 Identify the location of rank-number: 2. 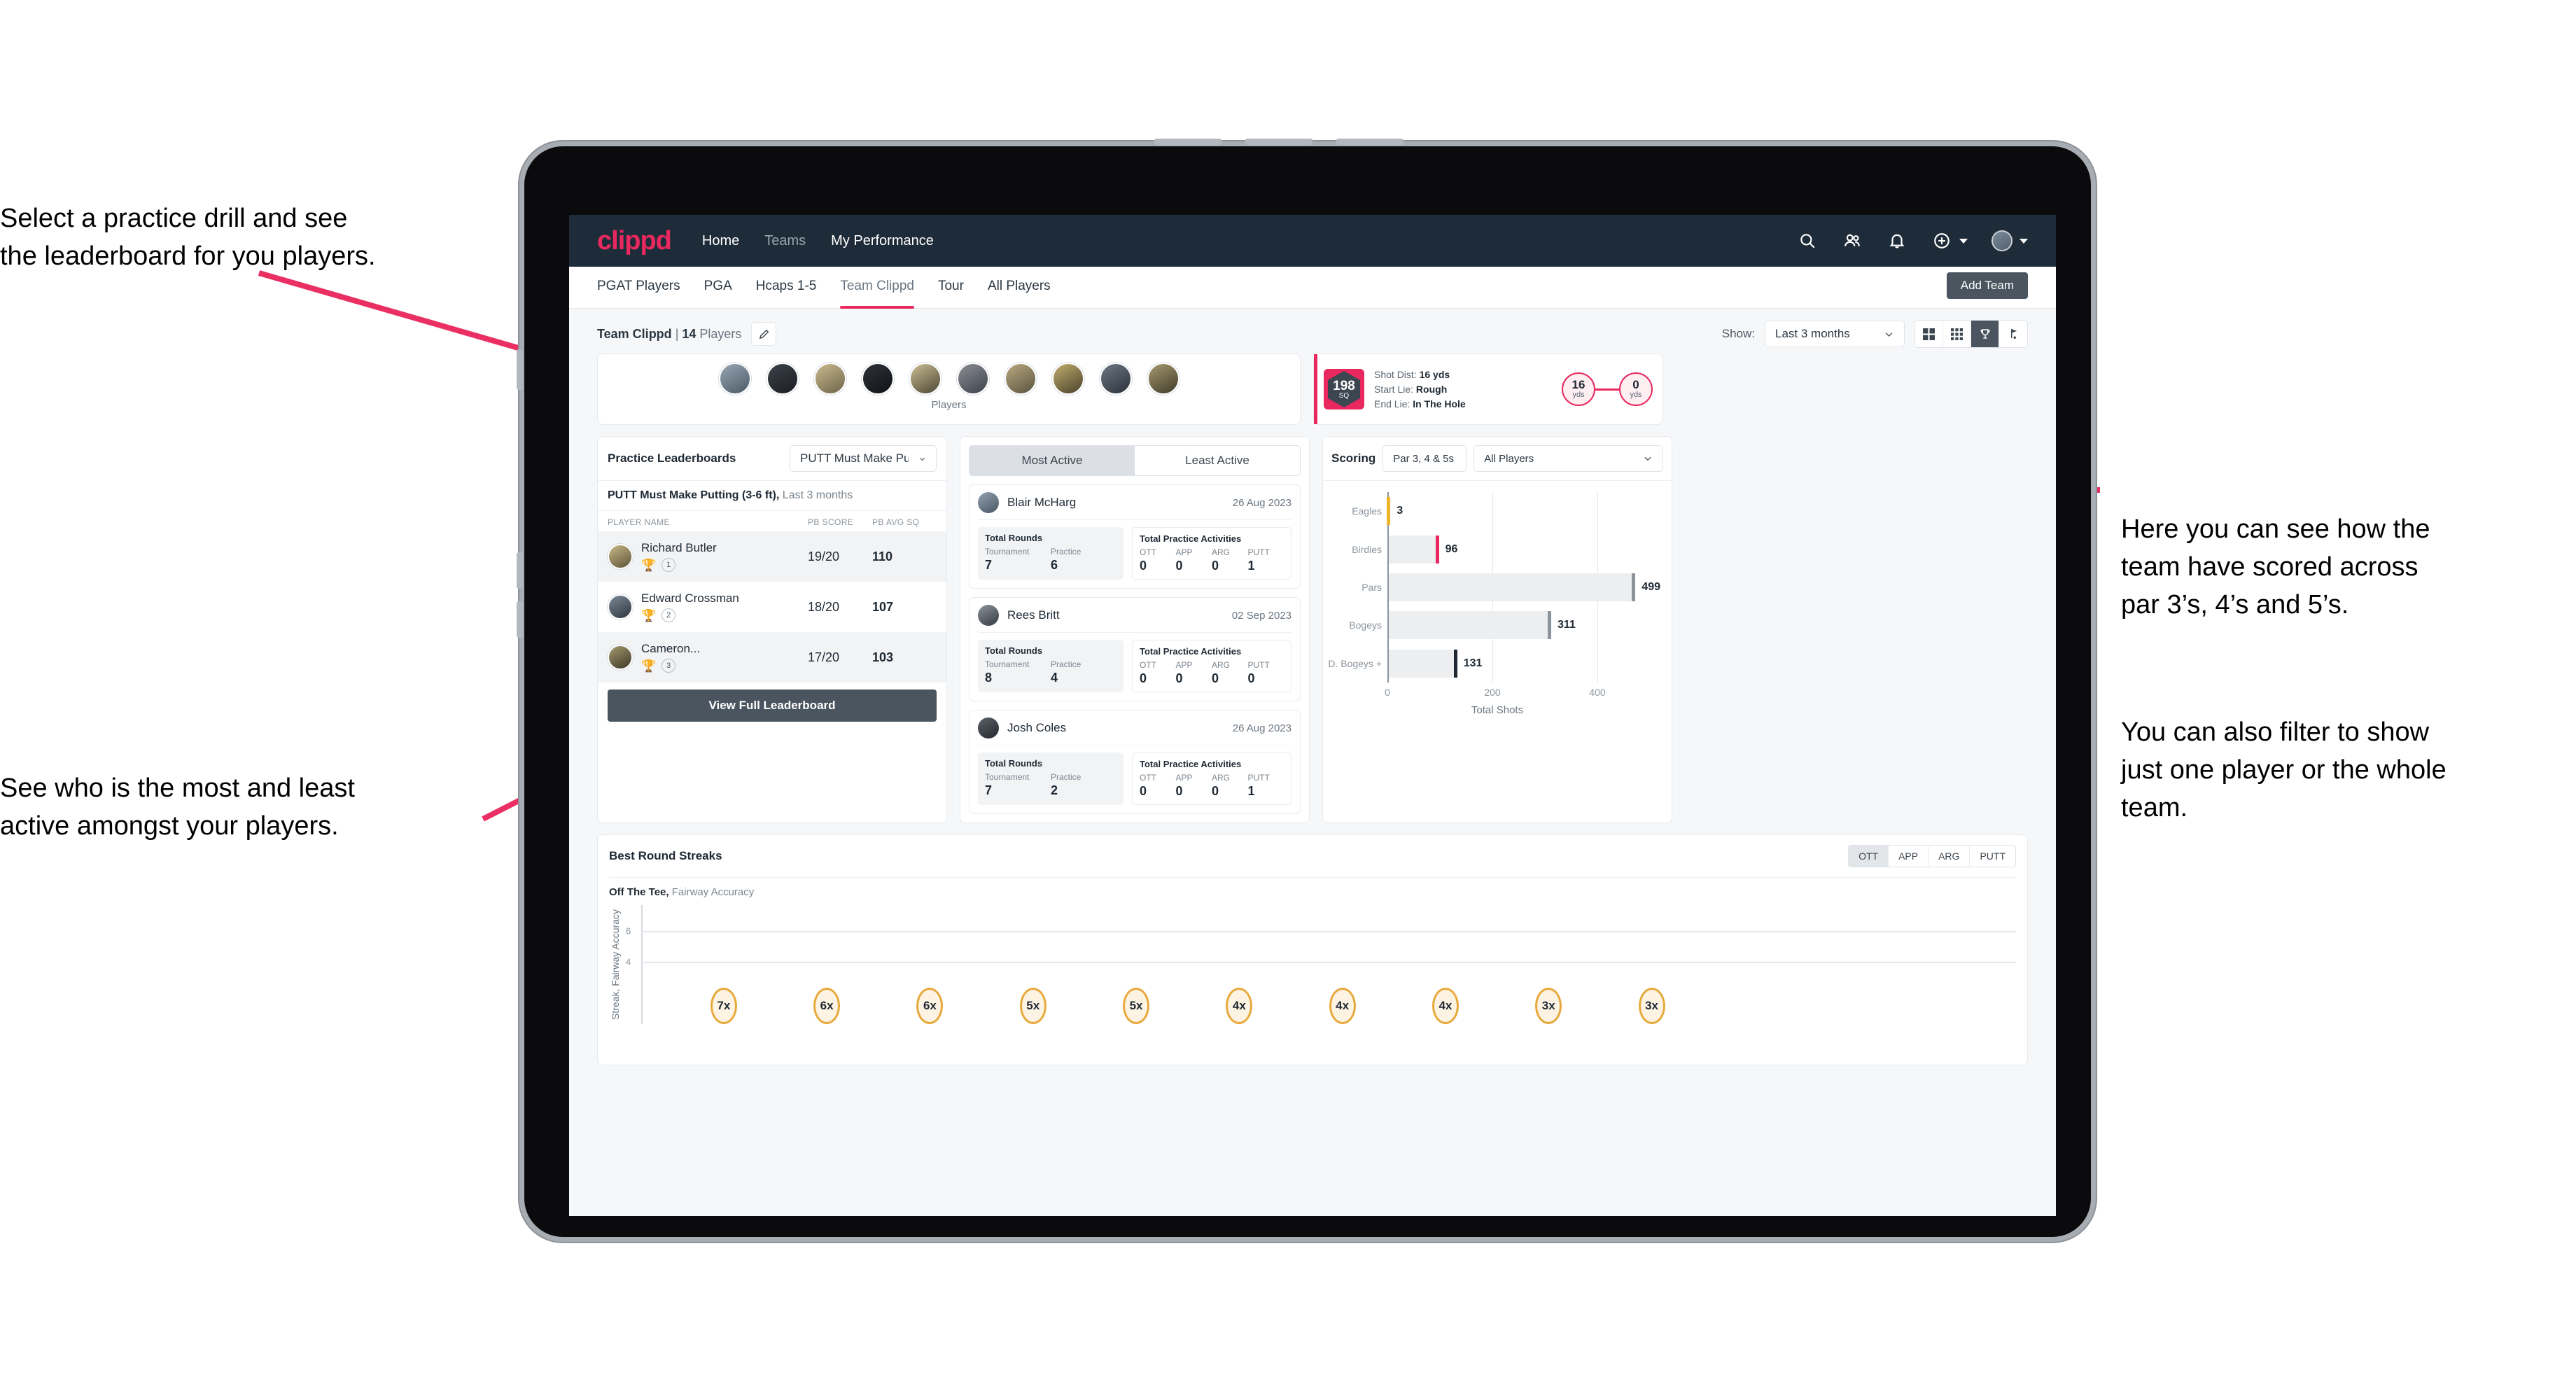
(669, 615).